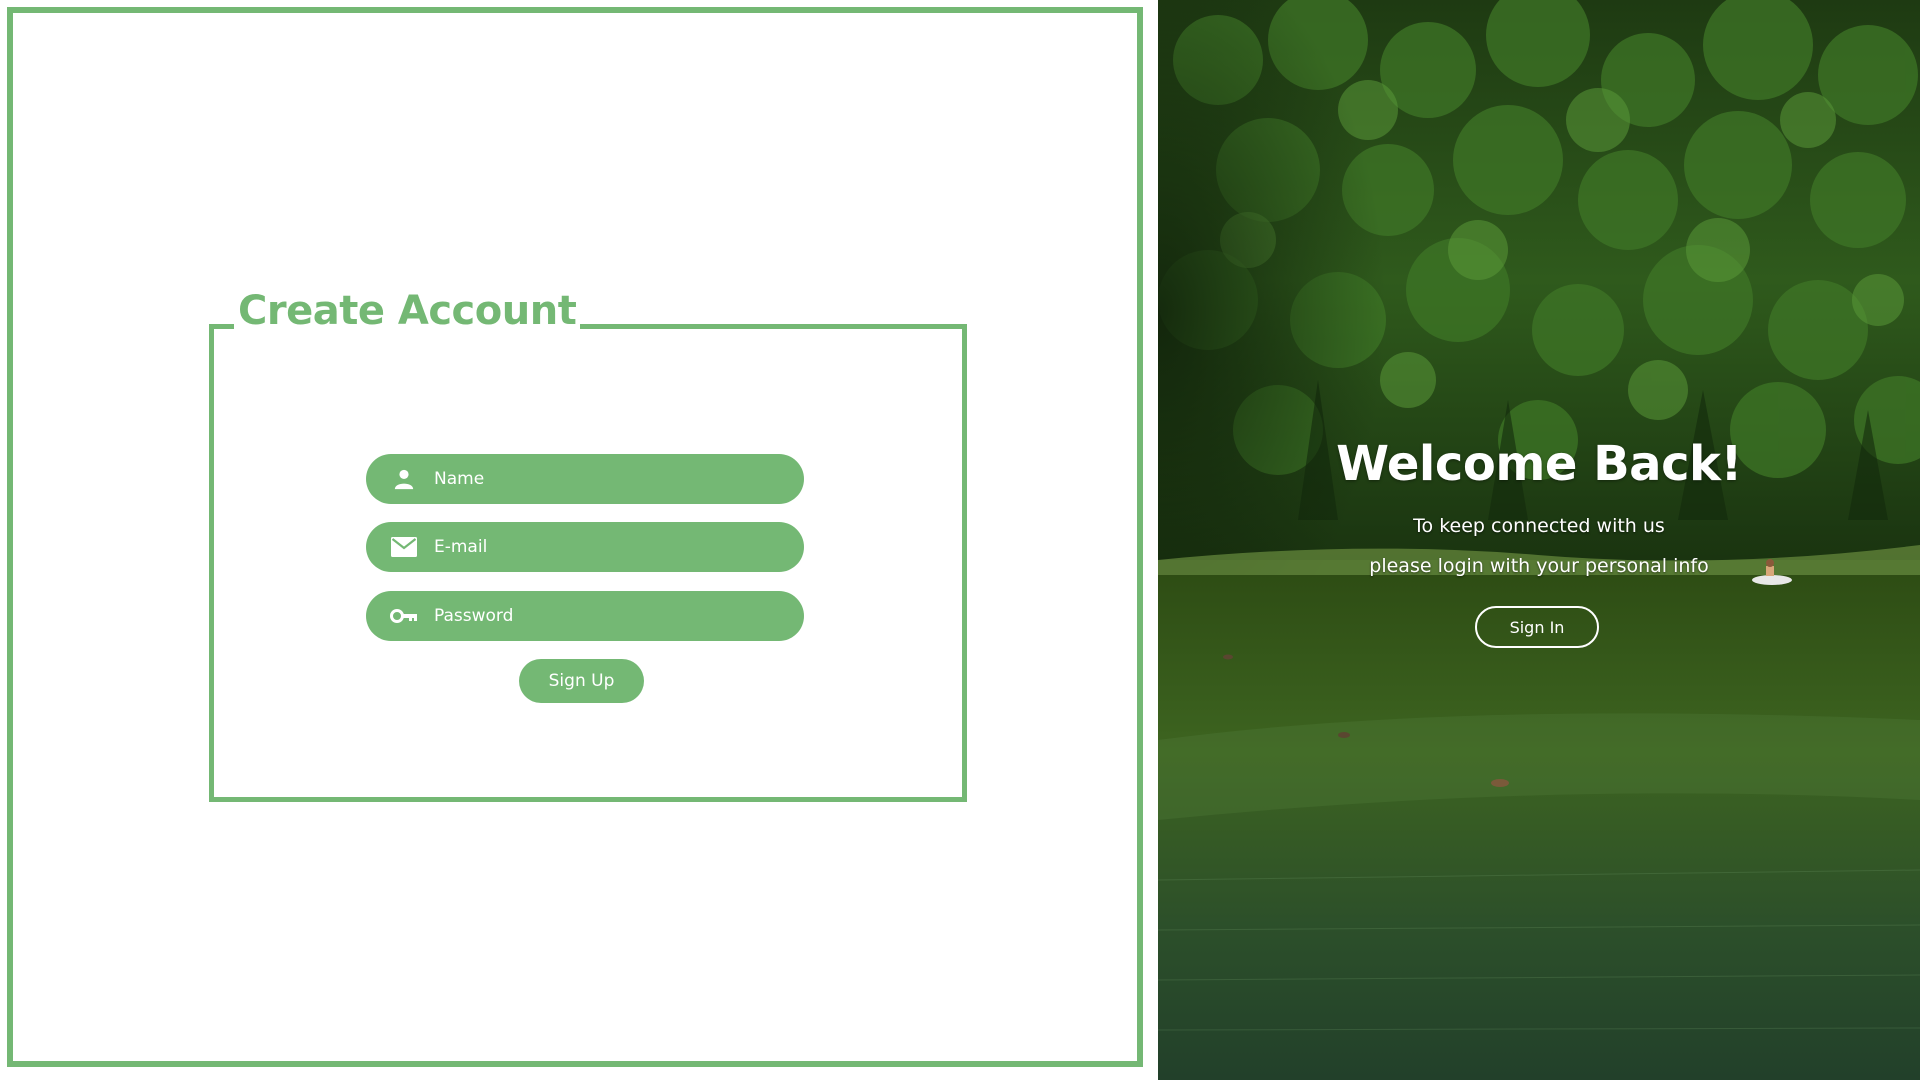 This screenshot has height=1080, width=1920. I want to click on name-field, so click(585, 479).